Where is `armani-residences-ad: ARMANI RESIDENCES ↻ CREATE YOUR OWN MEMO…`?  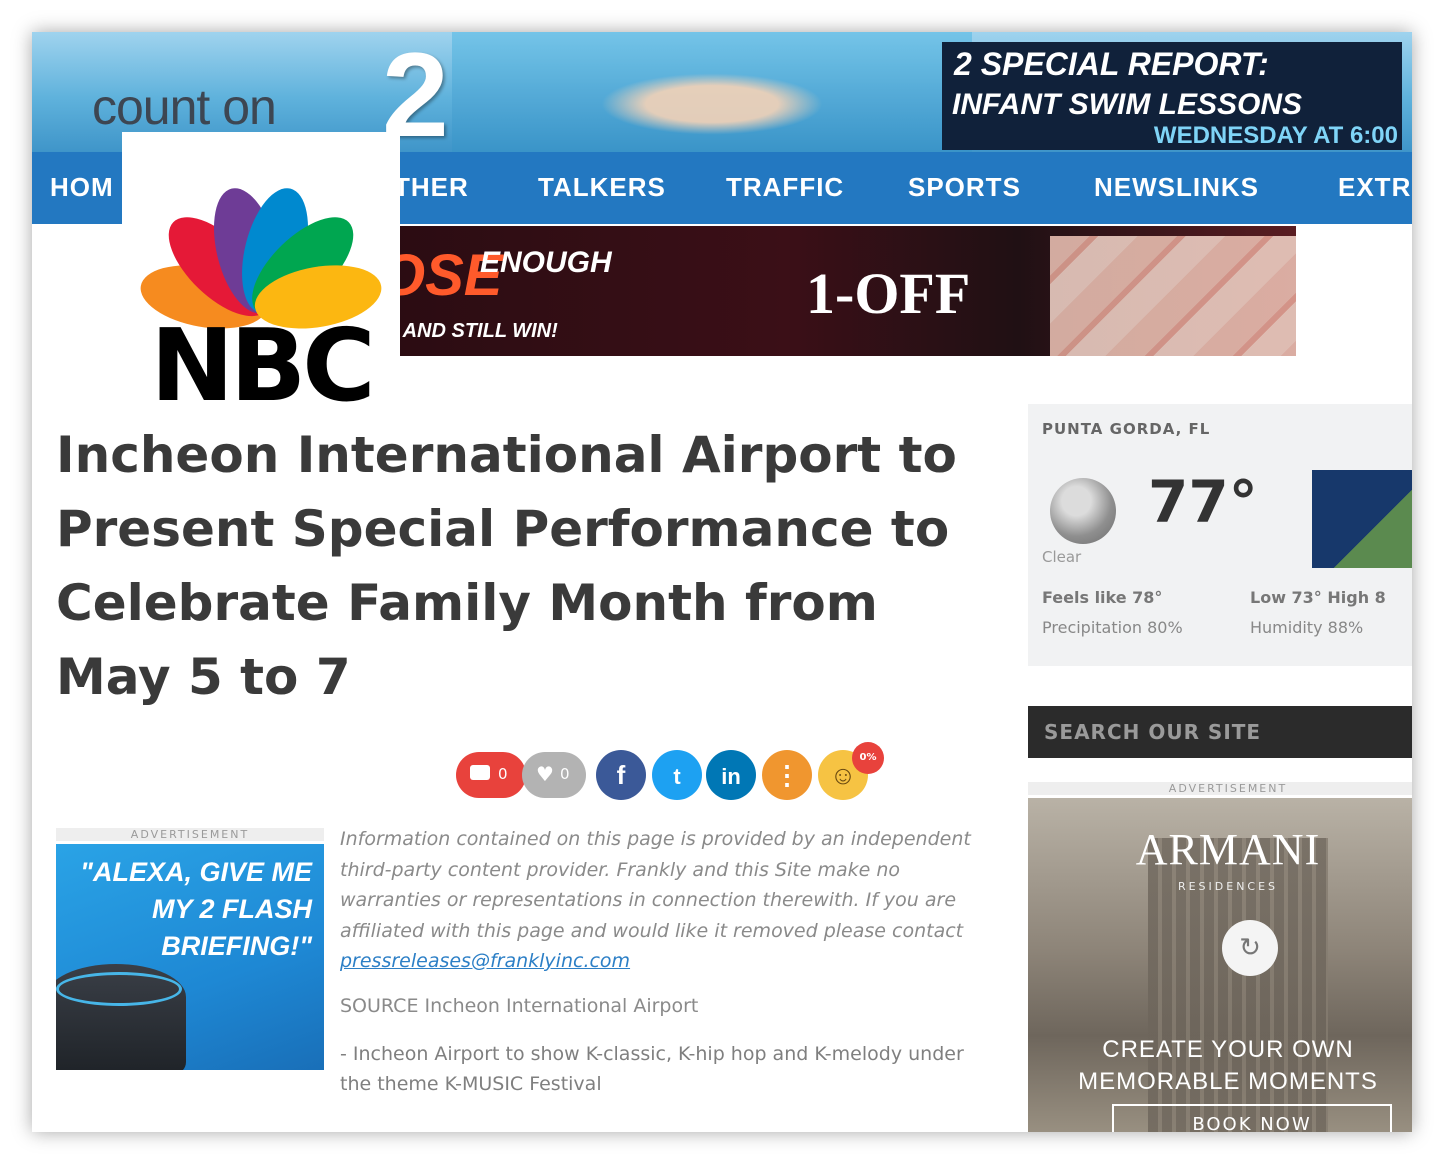 armani-residences-ad: ARMANI RESIDENCES ↻ CREATE YOUR OWN MEMO… is located at coordinates (1220, 965).